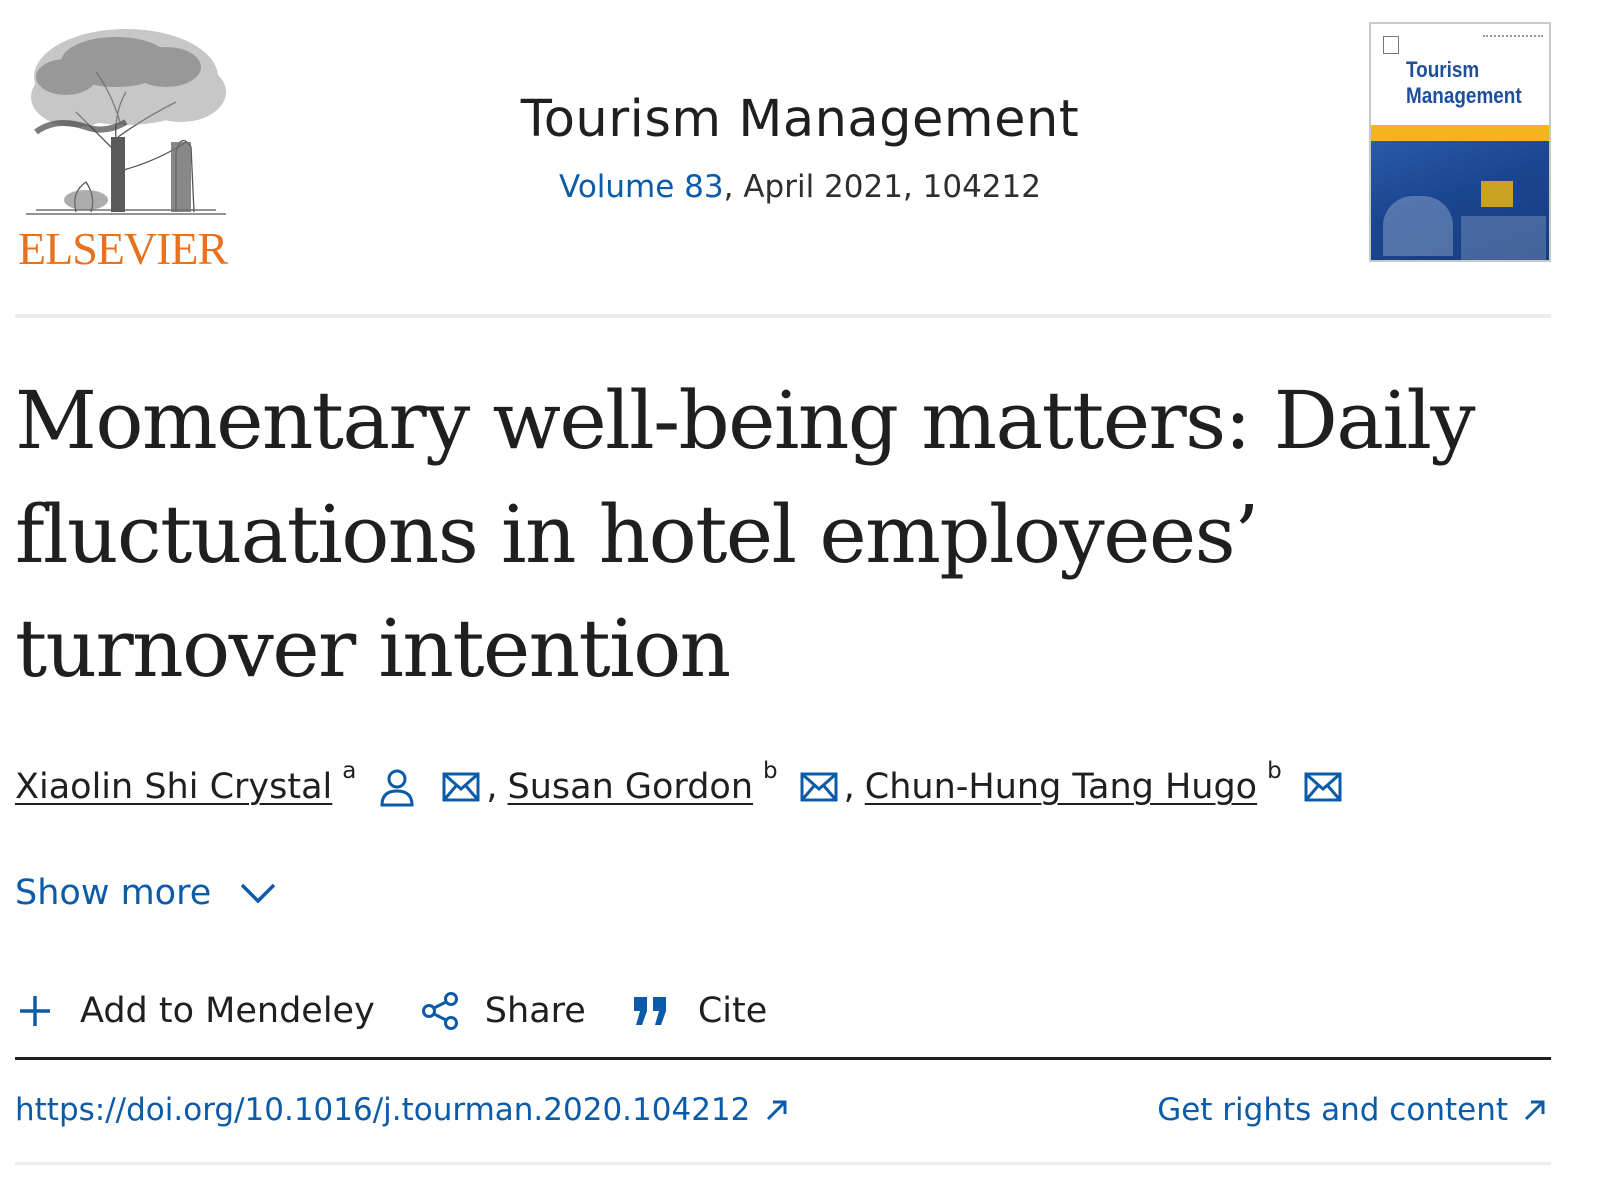 This screenshot has width=1600, height=1189. Describe the element at coordinates (783, 1058) in the screenshot. I see `toolbar-divider` at that location.